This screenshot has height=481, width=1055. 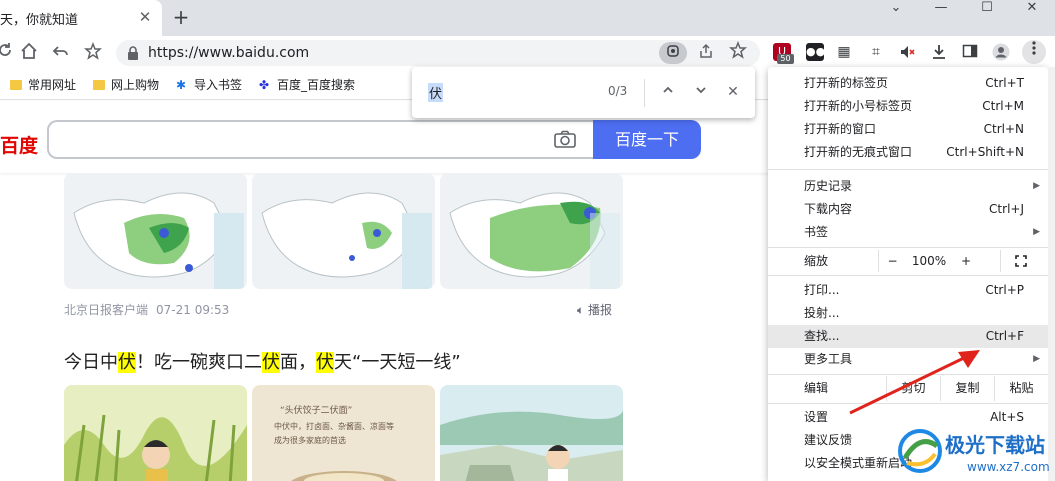 What do you see at coordinates (908, 83) in the screenshot?
I see `menu-new-tab: 打开新的标签页 Ctrl+T` at bounding box center [908, 83].